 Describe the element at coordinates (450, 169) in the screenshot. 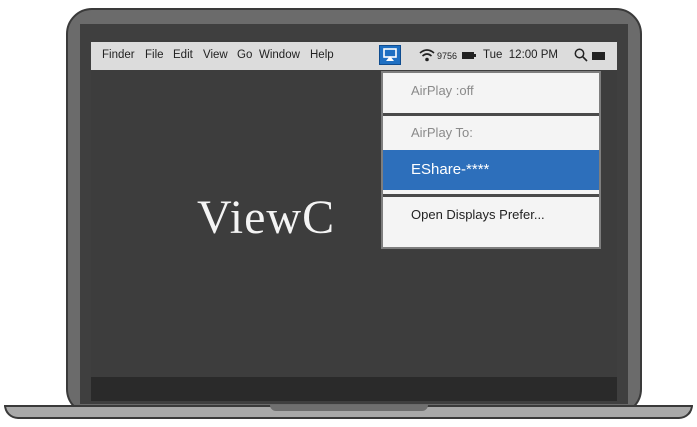

I see `eshare-device-label: EShare-****` at that location.